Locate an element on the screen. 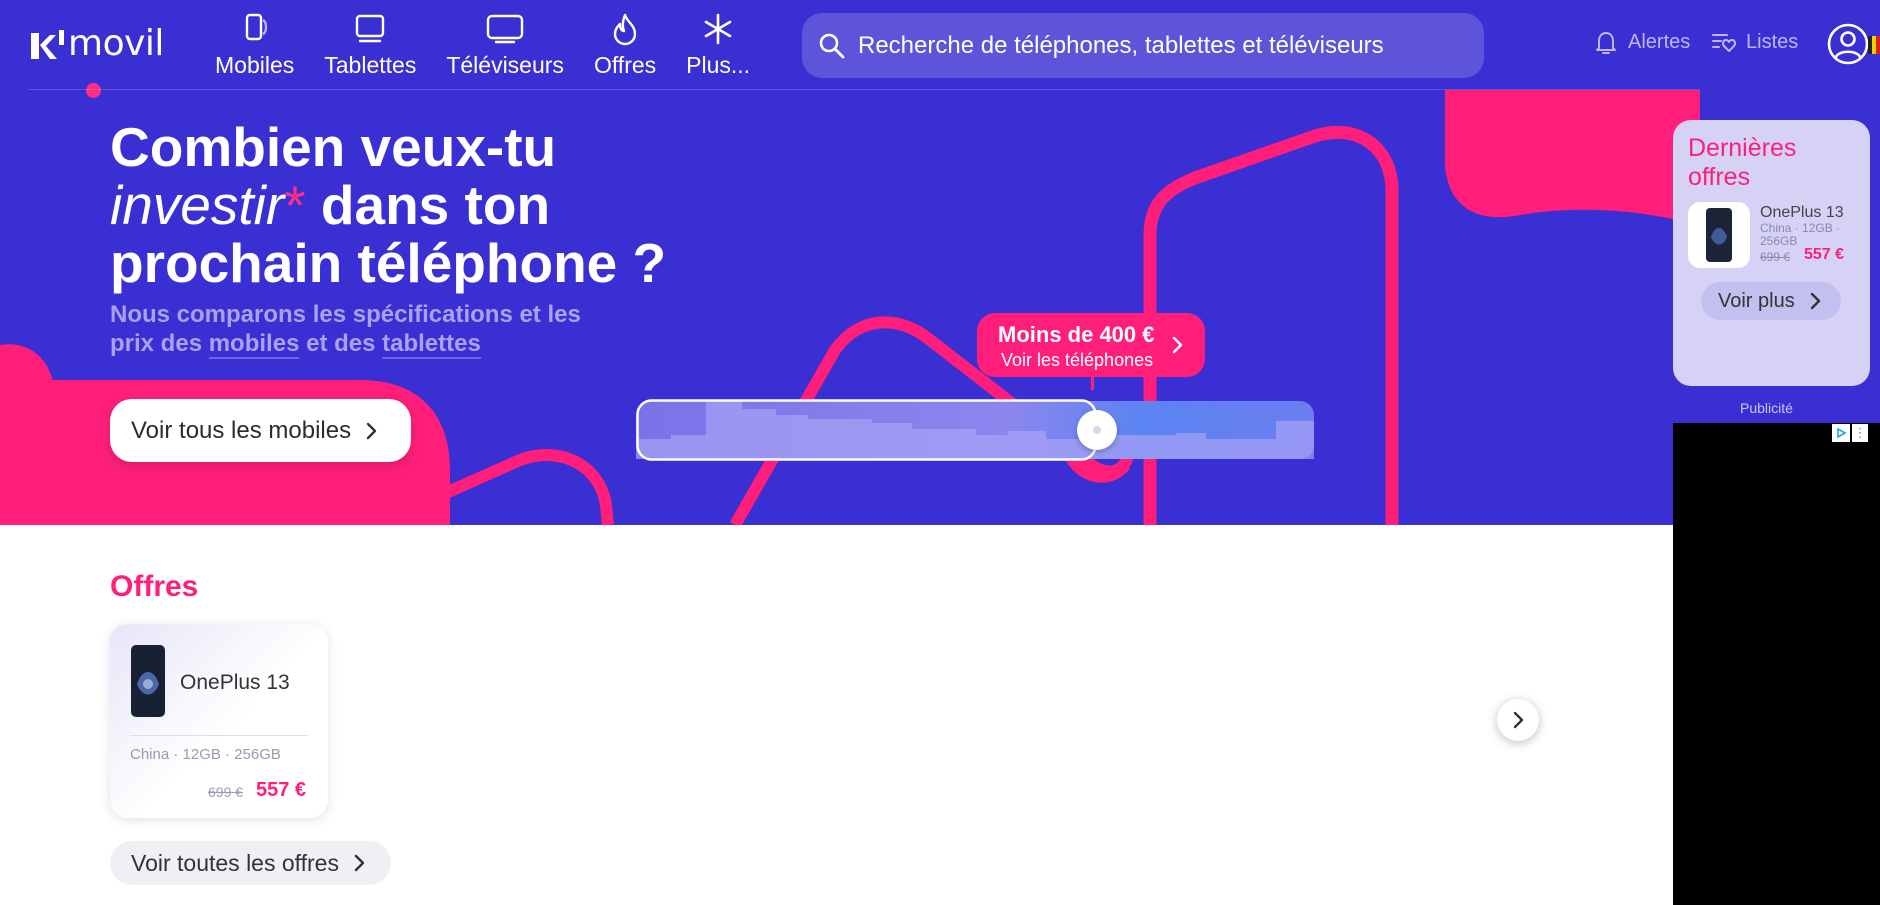  asterisk-icon is located at coordinates (718, 29).